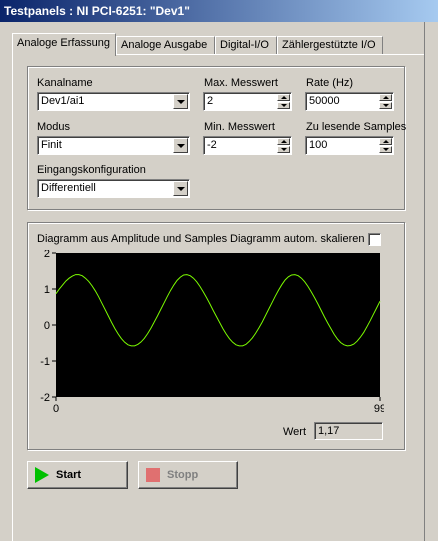 The image size is (438, 541). I want to click on max-spinner, so click(283, 101).